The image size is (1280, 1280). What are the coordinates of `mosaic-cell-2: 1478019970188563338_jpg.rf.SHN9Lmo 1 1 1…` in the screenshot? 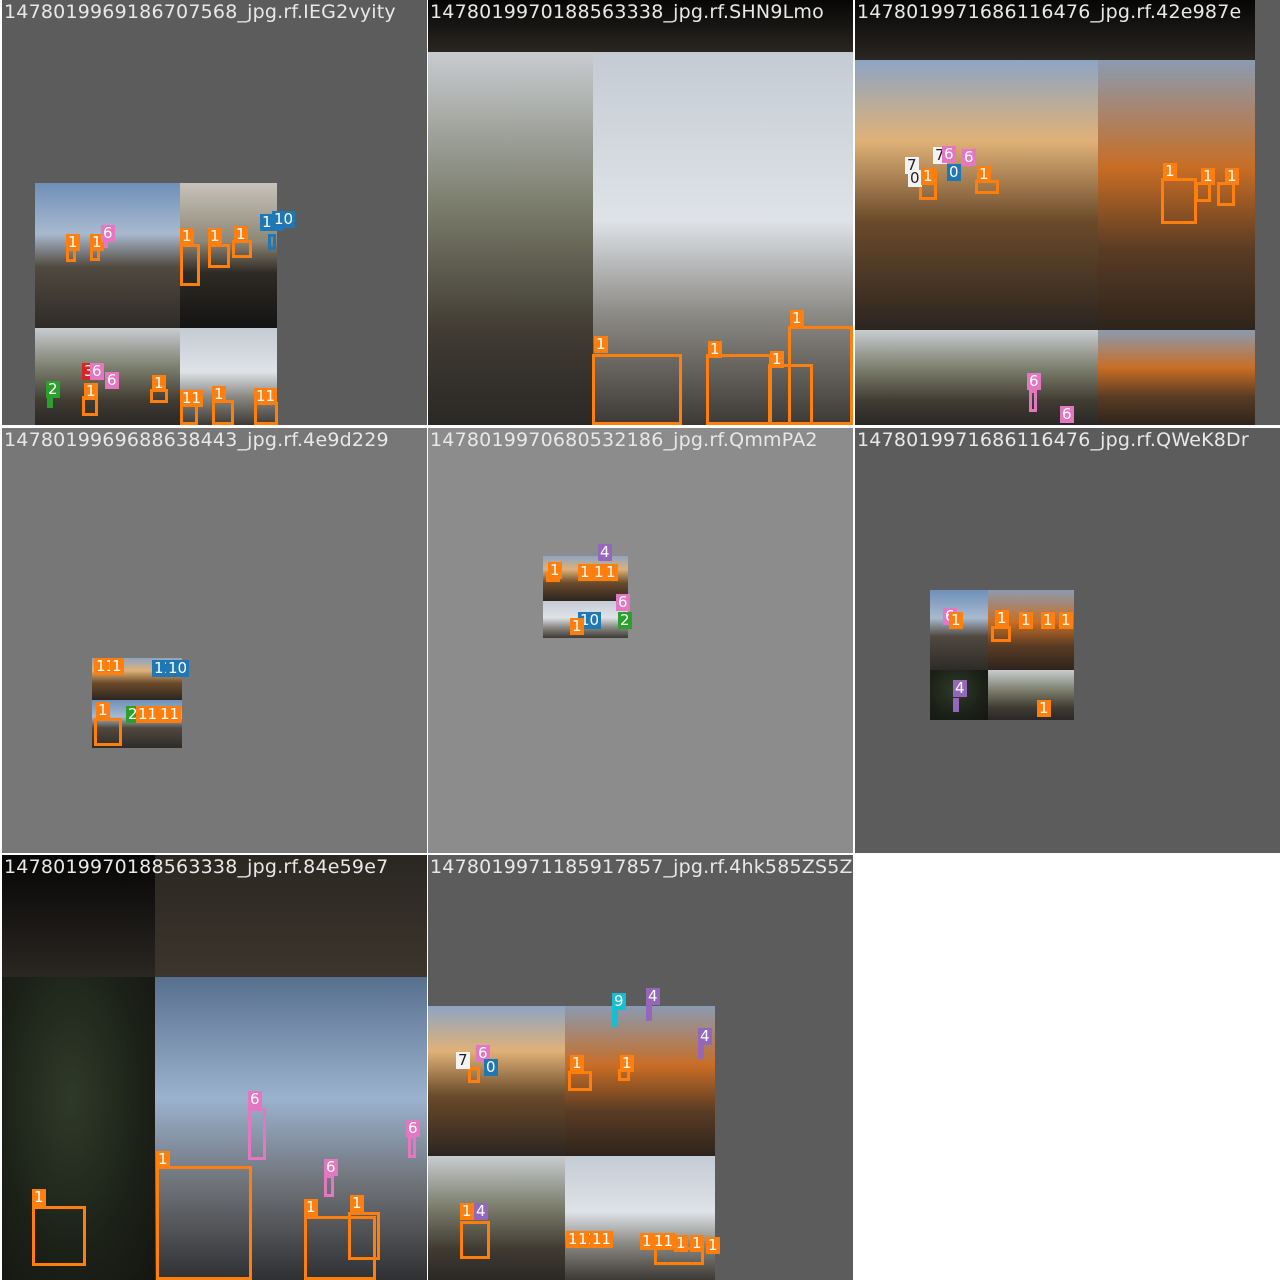 It's located at (640, 212).